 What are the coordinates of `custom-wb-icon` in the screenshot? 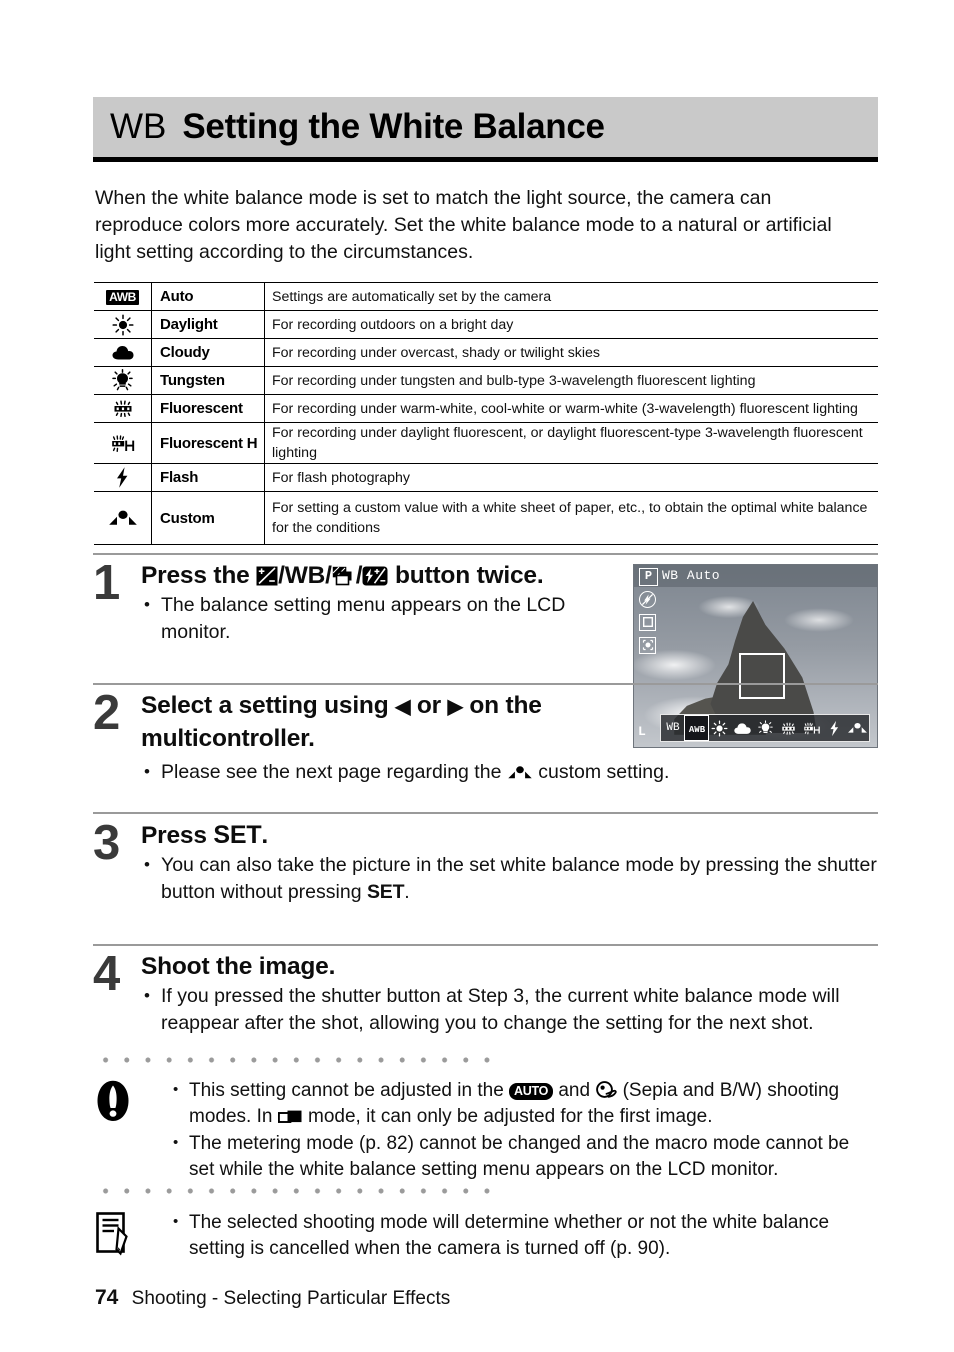 It's located at (123, 518).